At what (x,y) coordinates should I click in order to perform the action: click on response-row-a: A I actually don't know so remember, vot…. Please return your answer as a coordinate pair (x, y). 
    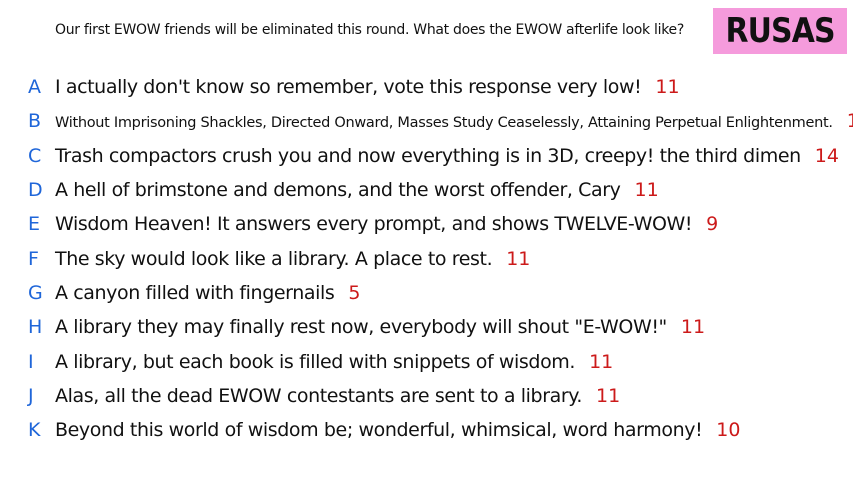
    Looking at the image, I should click on (426, 87).